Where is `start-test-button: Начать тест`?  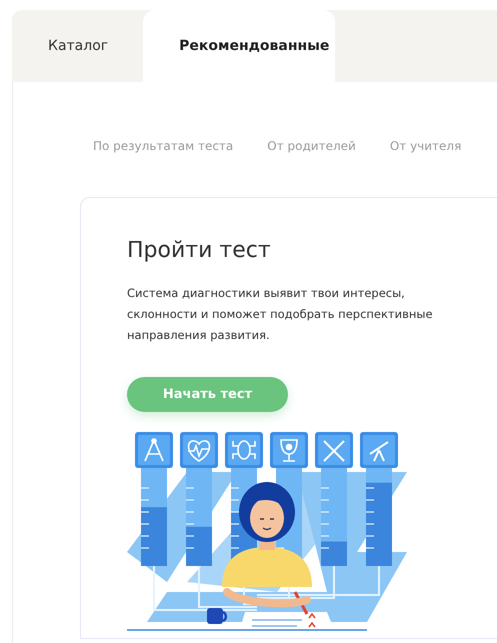 start-test-button: Начать тест is located at coordinates (207, 394).